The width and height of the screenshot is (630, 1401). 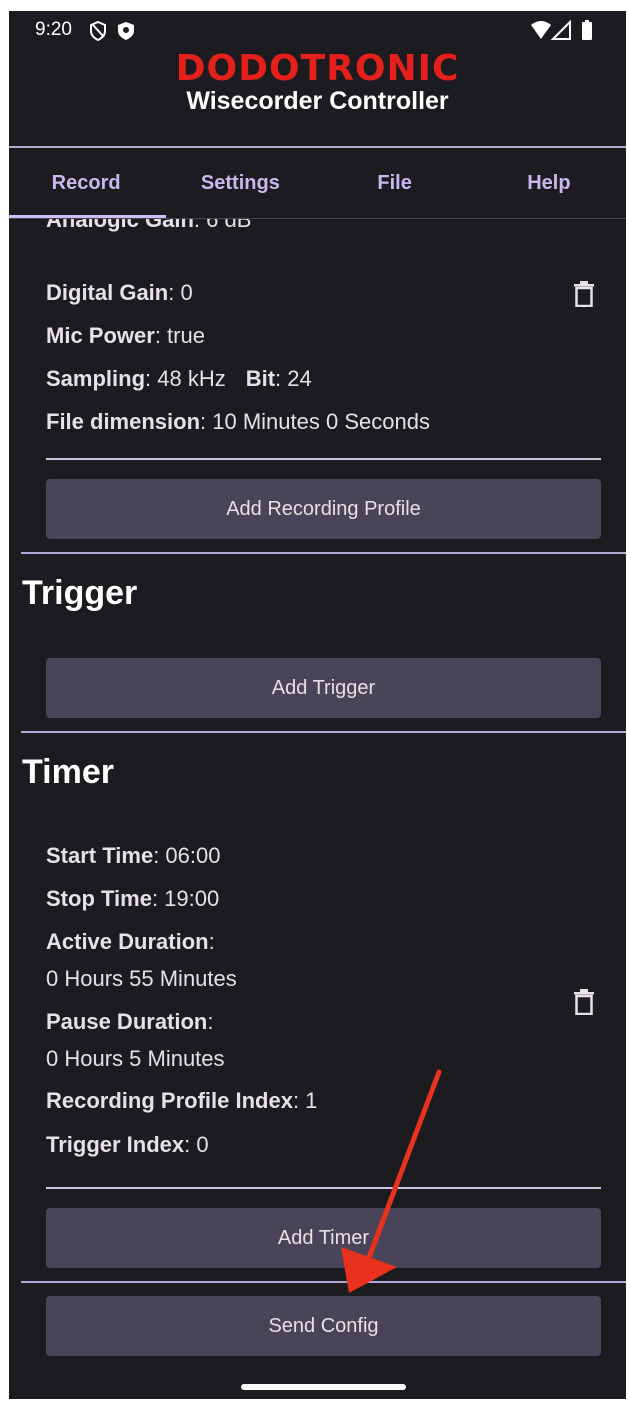 What do you see at coordinates (169, 1100) in the screenshot?
I see `recording-profile-index-label: Recording Profile Index` at bounding box center [169, 1100].